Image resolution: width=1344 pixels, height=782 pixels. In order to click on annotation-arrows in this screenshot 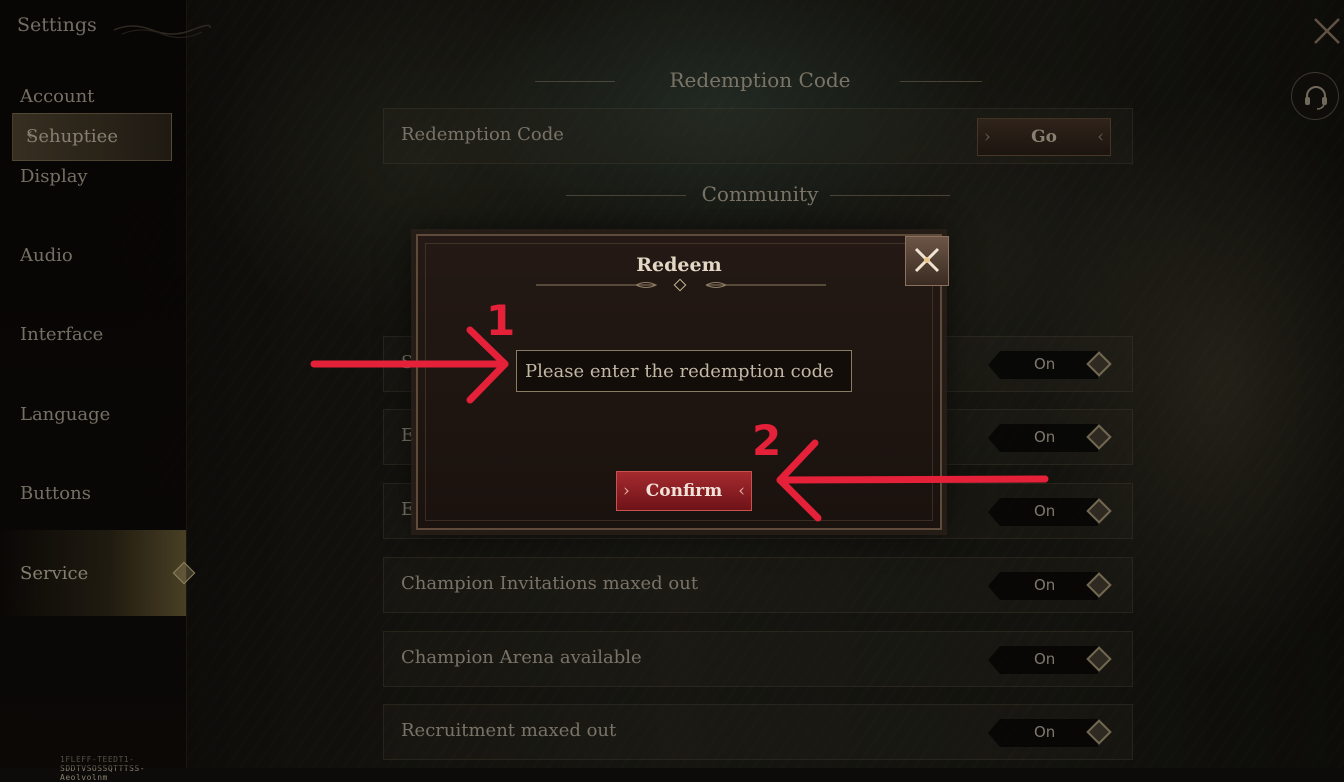, I will do `click(679, 424)`.